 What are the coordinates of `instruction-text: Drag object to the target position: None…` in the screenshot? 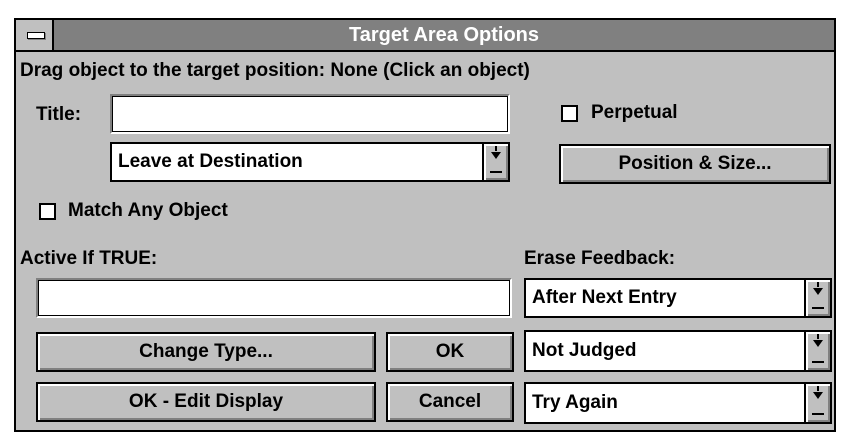 It's located at (275, 70).